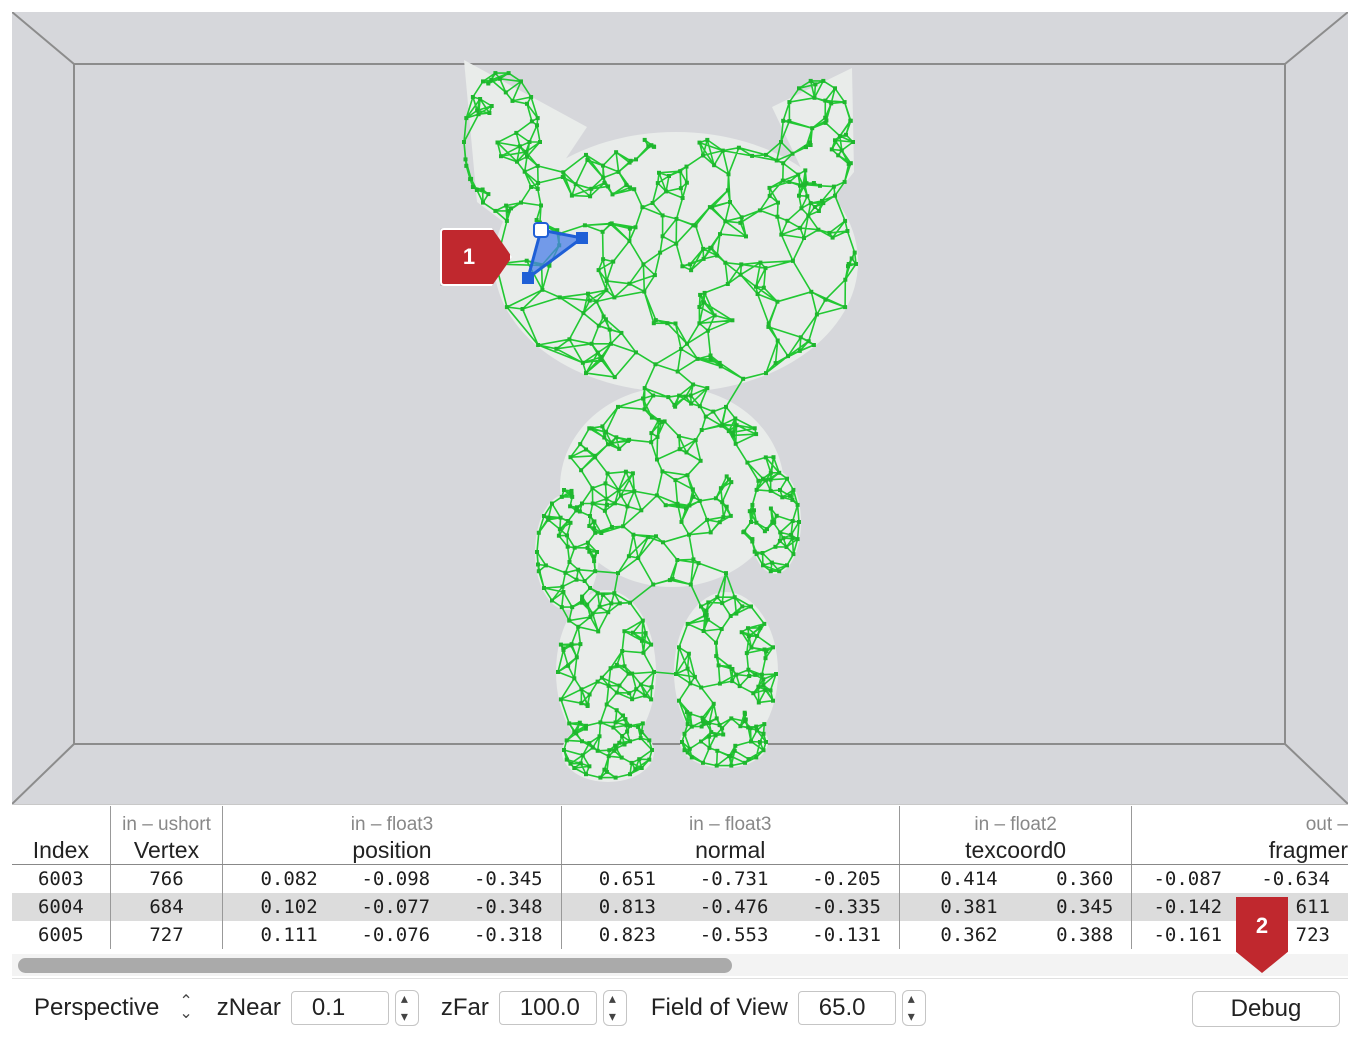 The height and width of the screenshot is (1048, 1360). Describe the element at coordinates (1015, 835) in the screenshot. I see `column-header-texcoord0: in – float2 texcoord0` at that location.